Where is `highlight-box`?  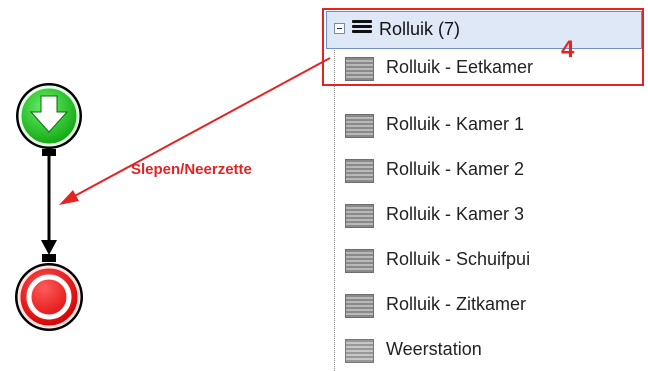
highlight-box is located at coordinates (483, 47).